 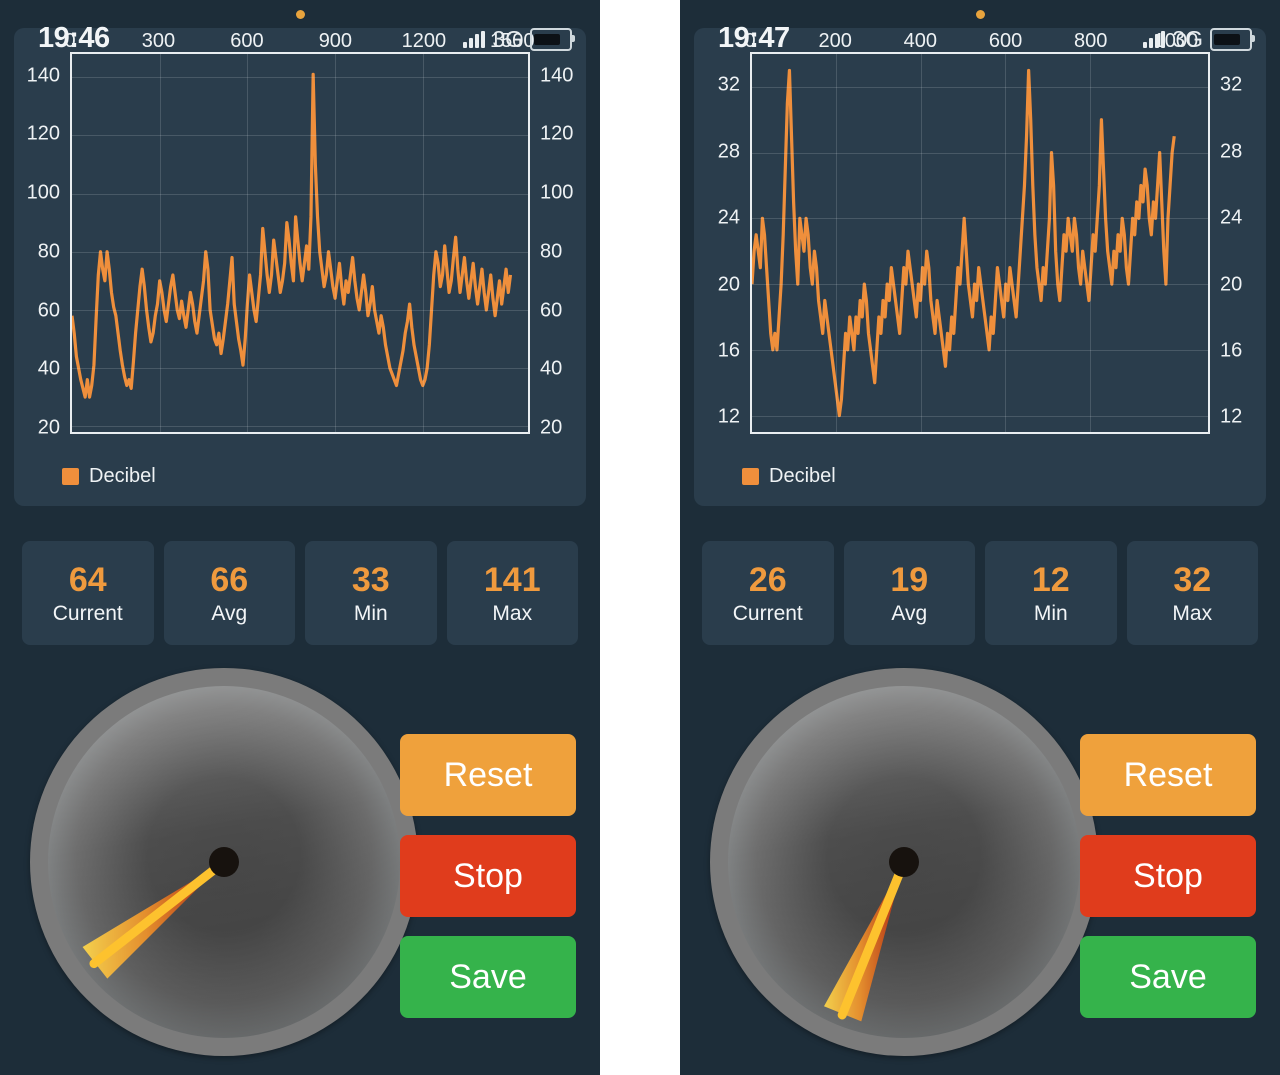 I want to click on x-tick-label: 800, so click(x=1091, y=41).